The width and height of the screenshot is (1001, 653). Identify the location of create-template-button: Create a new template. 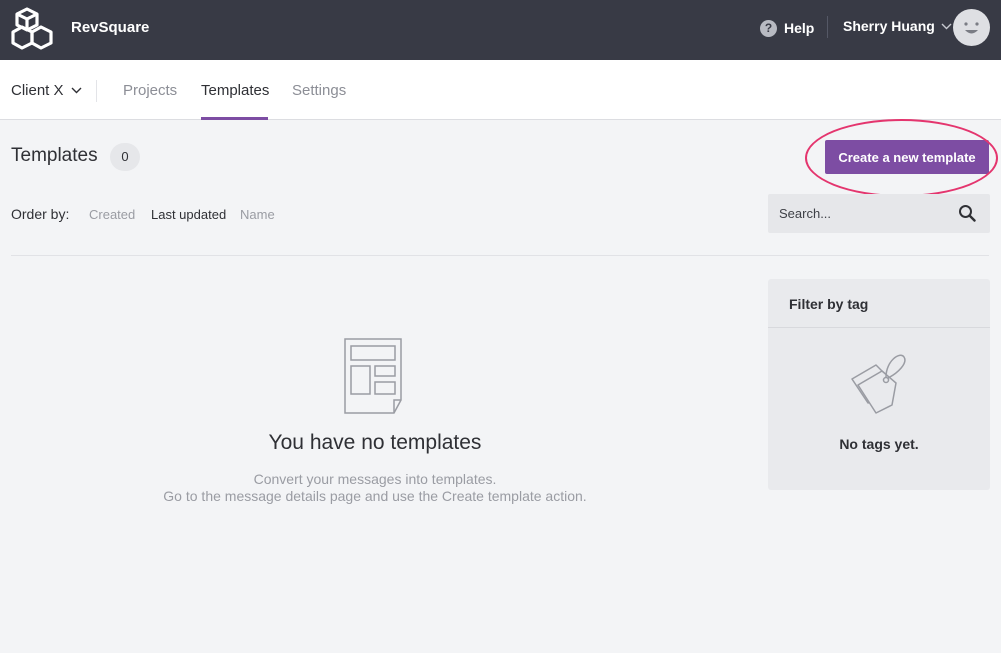
(907, 157).